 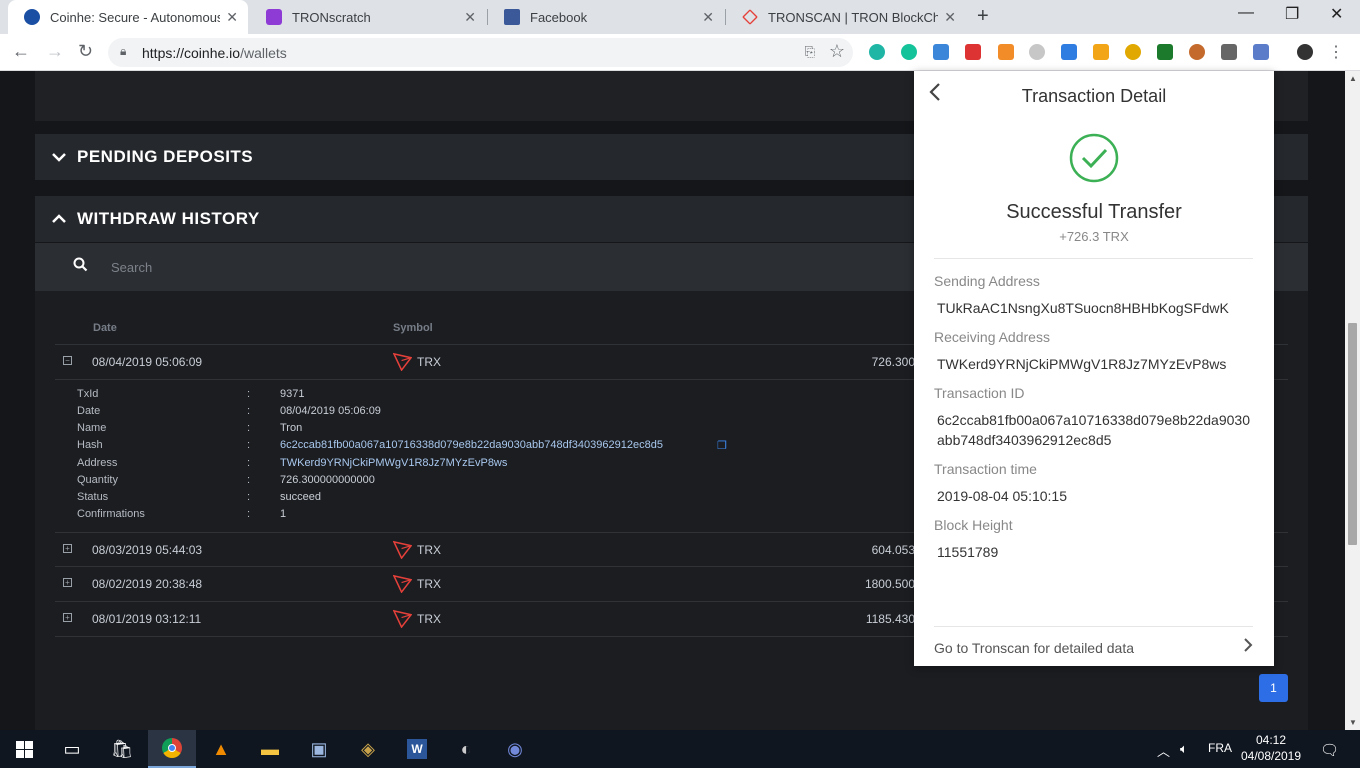 What do you see at coordinates (810, 52) in the screenshot?
I see `translate-icon: ⎘` at bounding box center [810, 52].